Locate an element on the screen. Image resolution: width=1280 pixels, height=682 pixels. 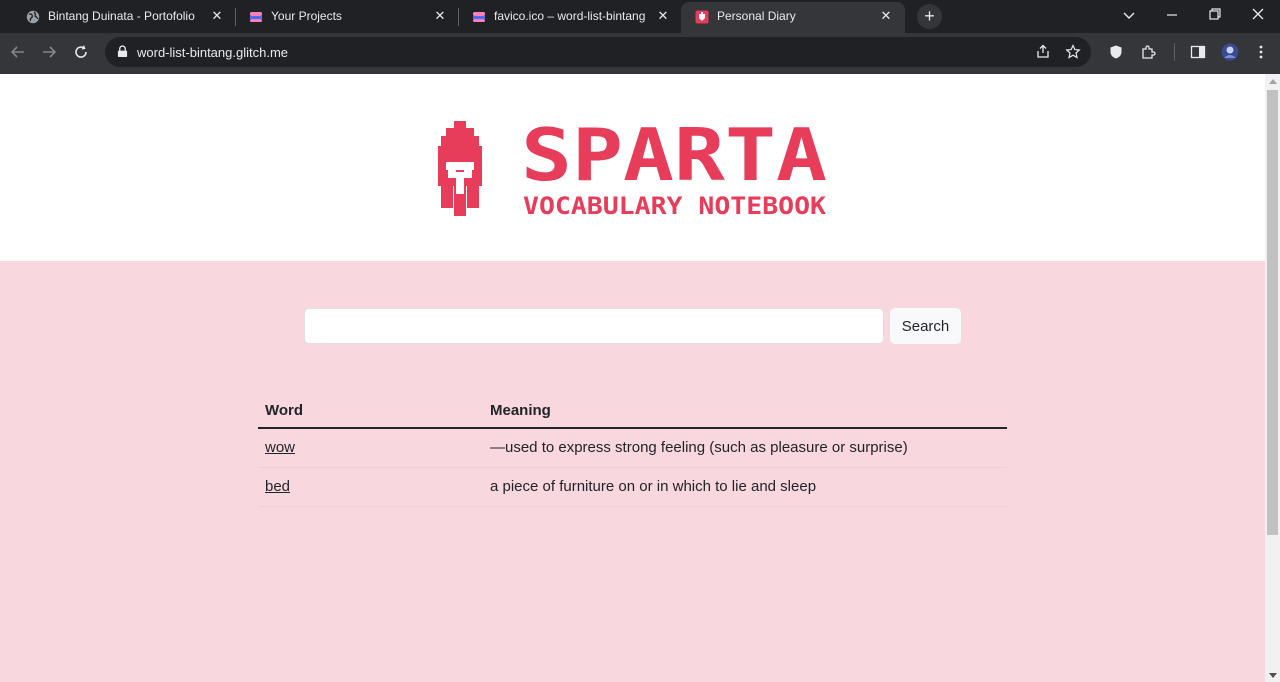
word-link: wow is located at coordinates (280, 447).